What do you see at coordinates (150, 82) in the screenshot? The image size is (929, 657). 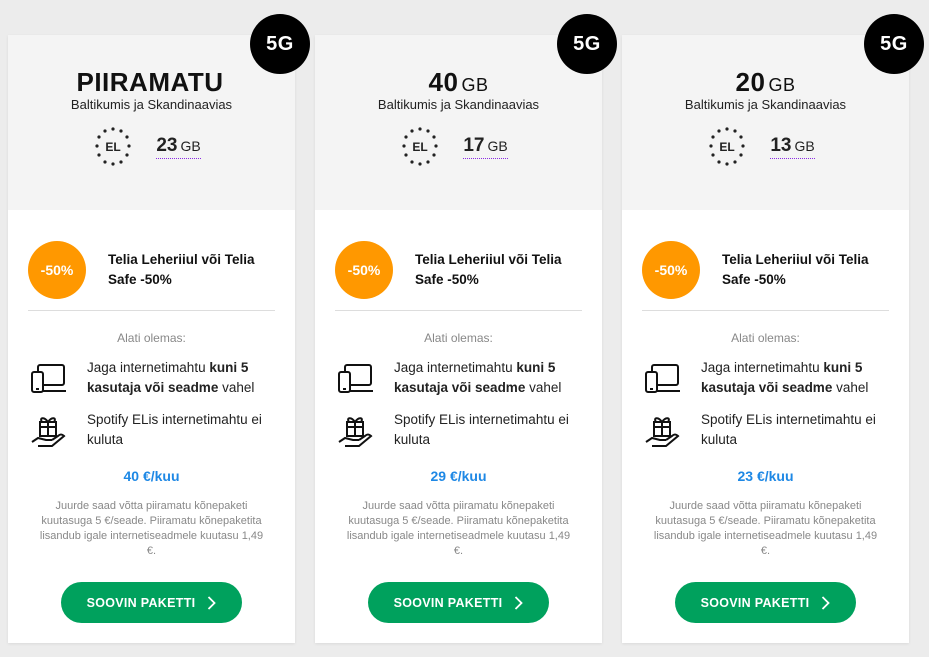 I see `plan-title-value: PIIRAMATU` at bounding box center [150, 82].